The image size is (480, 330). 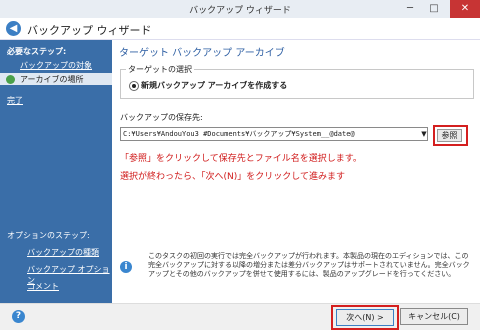 I want to click on help-icon: ?, so click(x=18, y=316).